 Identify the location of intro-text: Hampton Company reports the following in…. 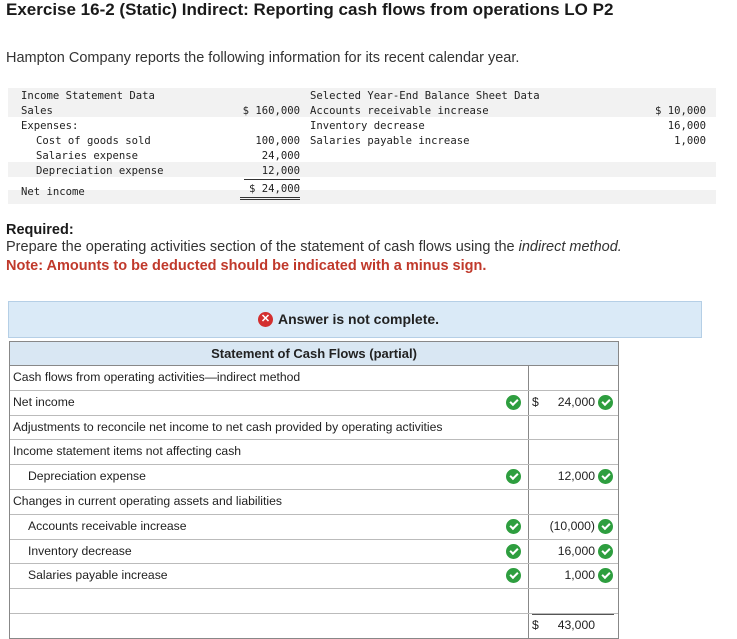
(263, 58).